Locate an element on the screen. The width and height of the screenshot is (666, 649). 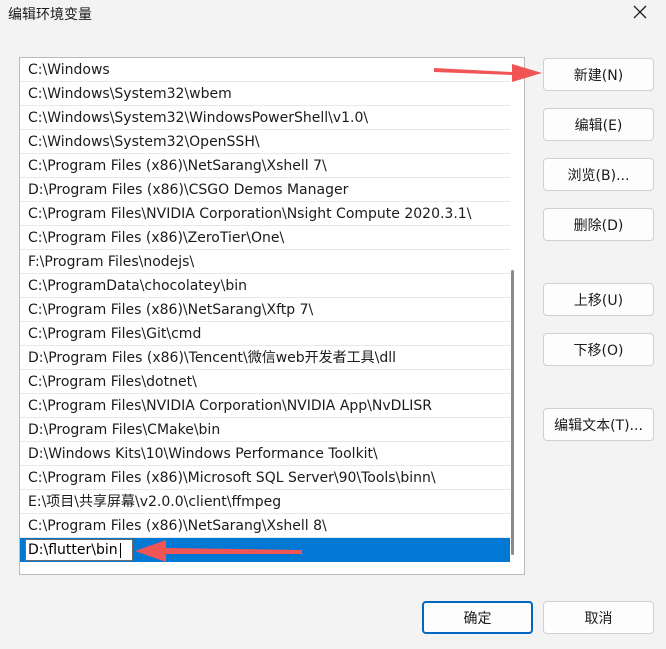
delete-button: 删除(D) is located at coordinates (598, 224).